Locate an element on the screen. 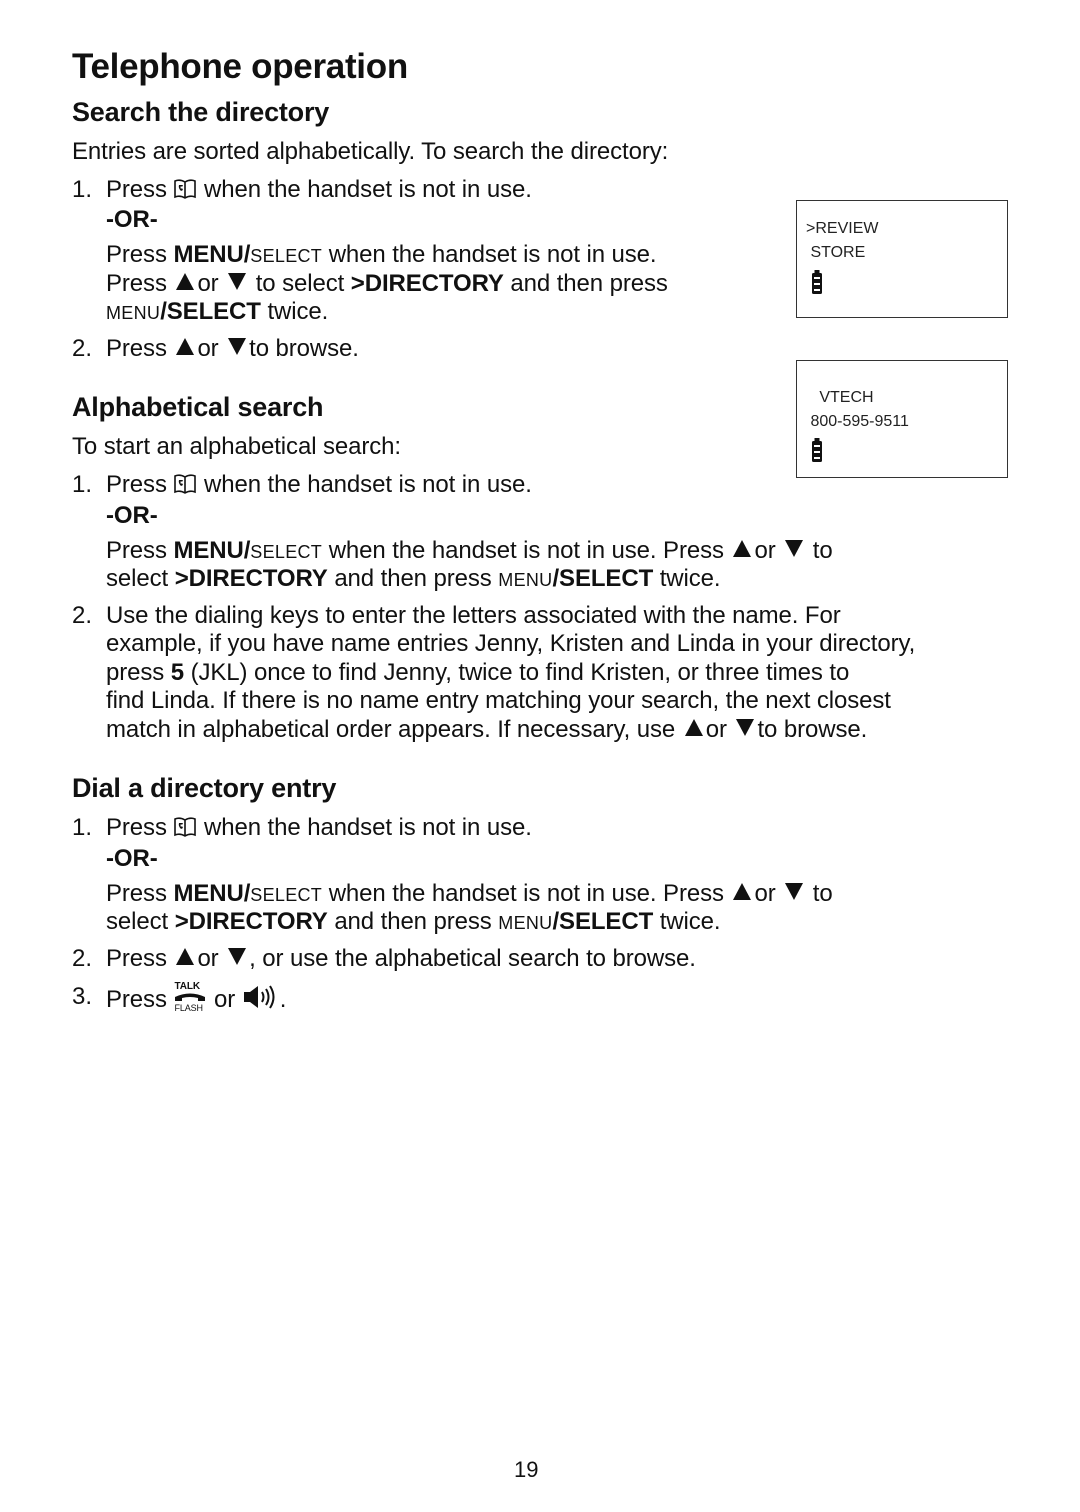 This screenshot has height=1512, width=1080. search-step1-alt-line3: MENU/SELECT twice. is located at coordinates (217, 312).